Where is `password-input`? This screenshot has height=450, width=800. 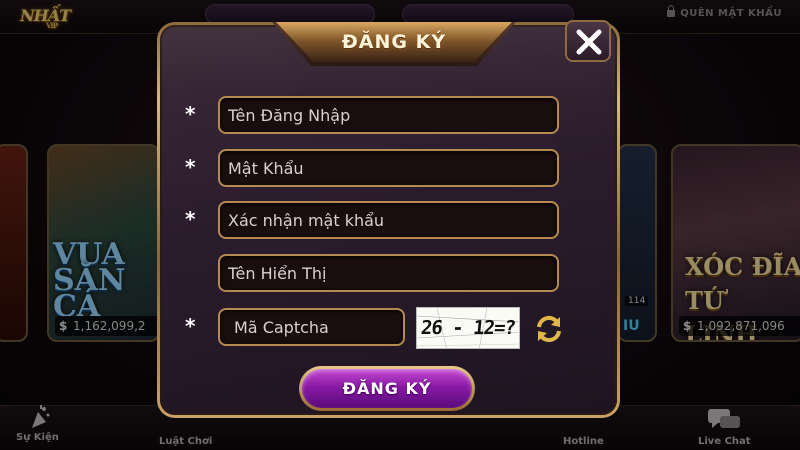
password-input is located at coordinates (388, 168).